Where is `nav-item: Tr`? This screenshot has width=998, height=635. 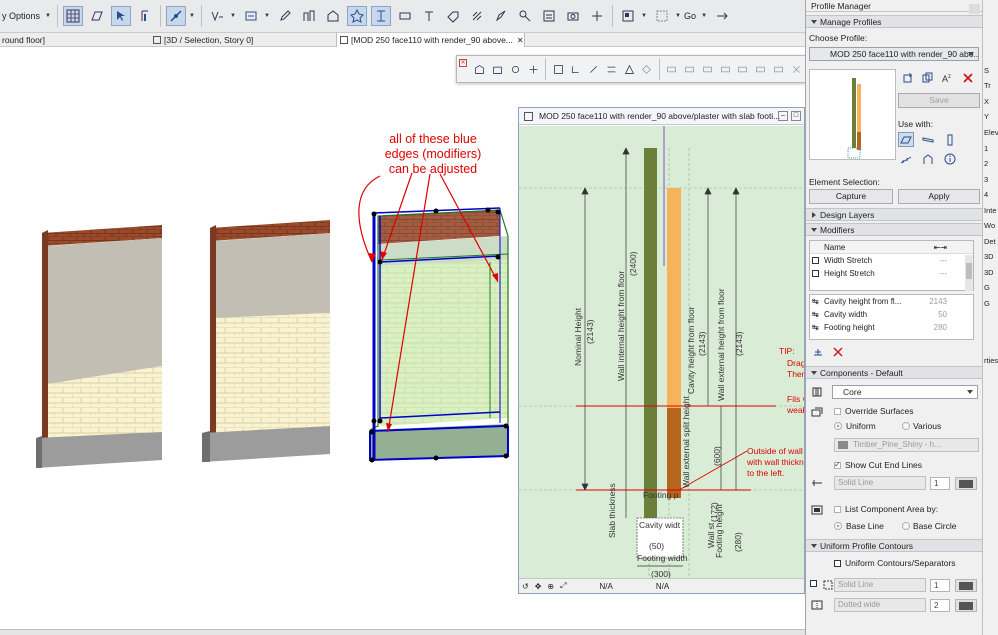 nav-item: Tr is located at coordinates (987, 85).